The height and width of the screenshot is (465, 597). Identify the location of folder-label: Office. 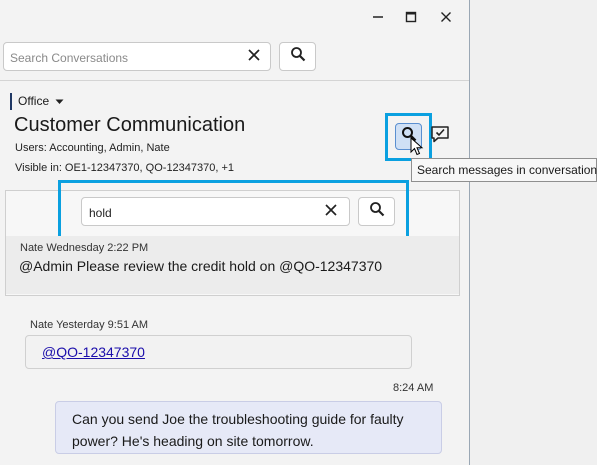
(34, 101).